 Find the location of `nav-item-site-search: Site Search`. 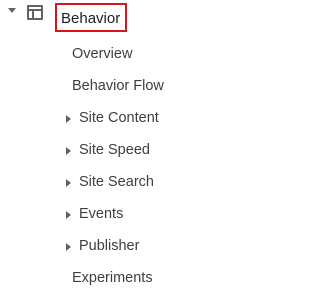

nav-item-site-search: Site Search is located at coordinates (116, 182).